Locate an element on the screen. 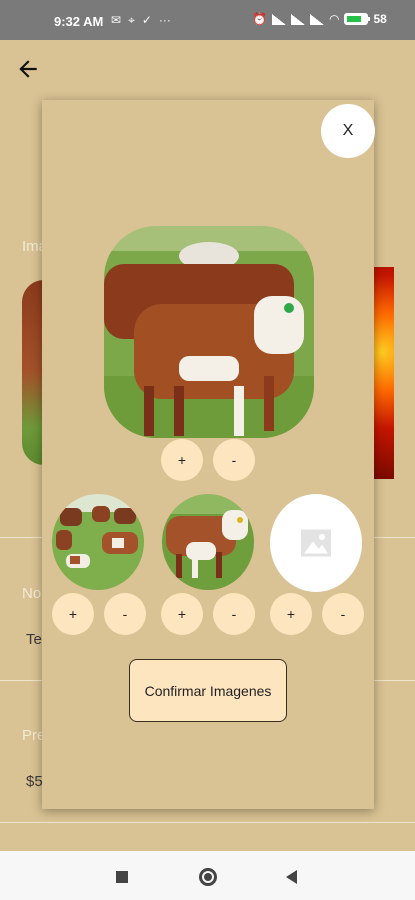 The width and height of the screenshot is (415, 900). more-dots-icon: ··· is located at coordinates (164, 20).